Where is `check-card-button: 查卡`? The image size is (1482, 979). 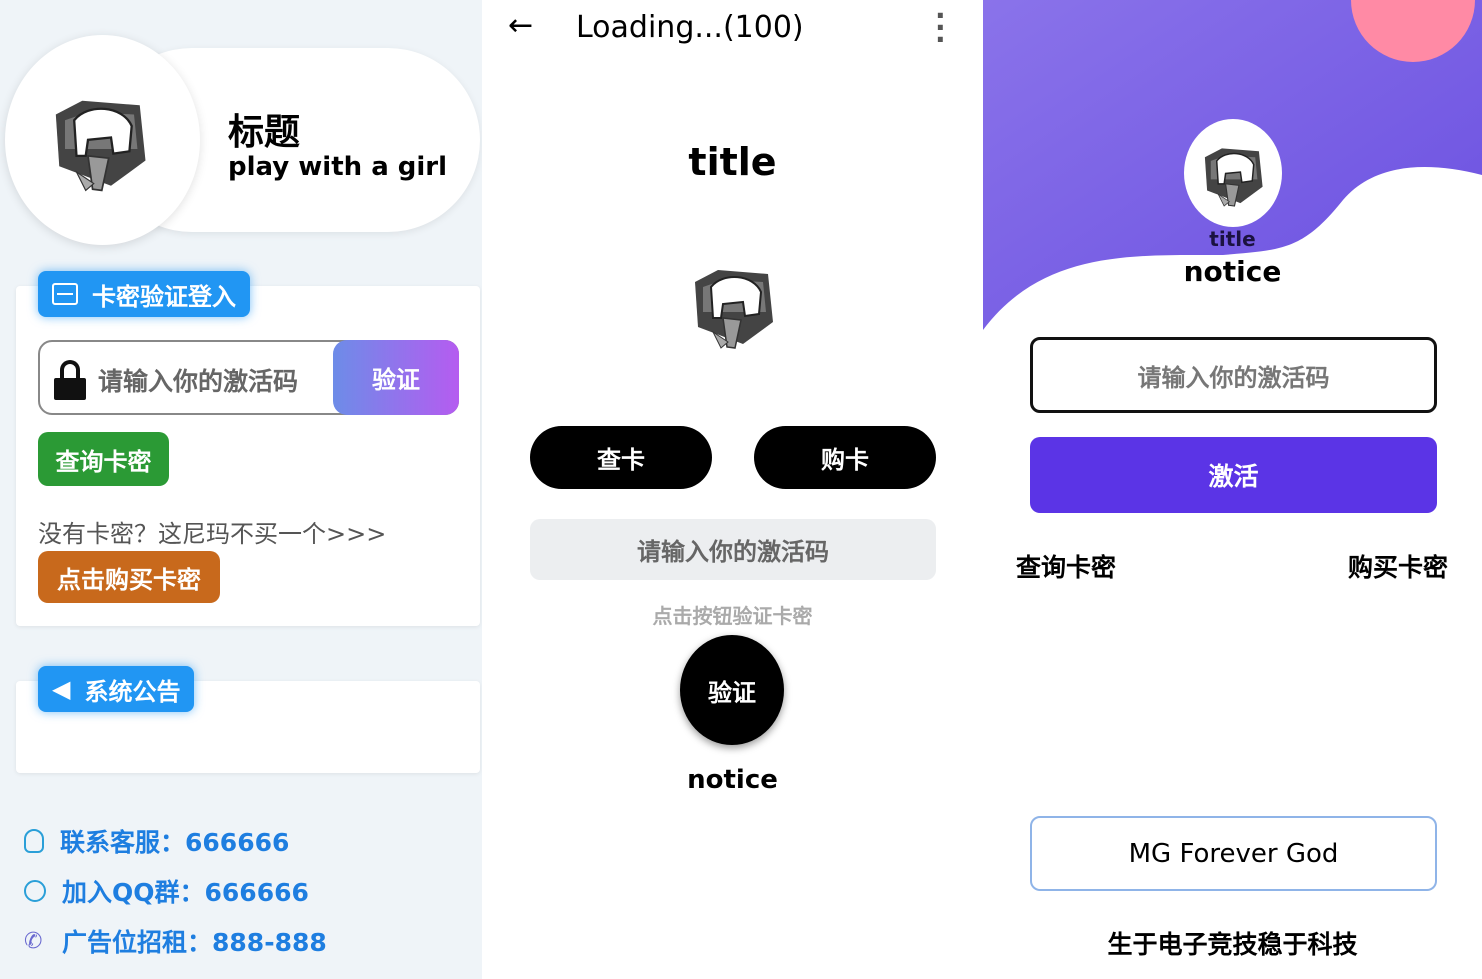 check-card-button: 查卡 is located at coordinates (621, 457).